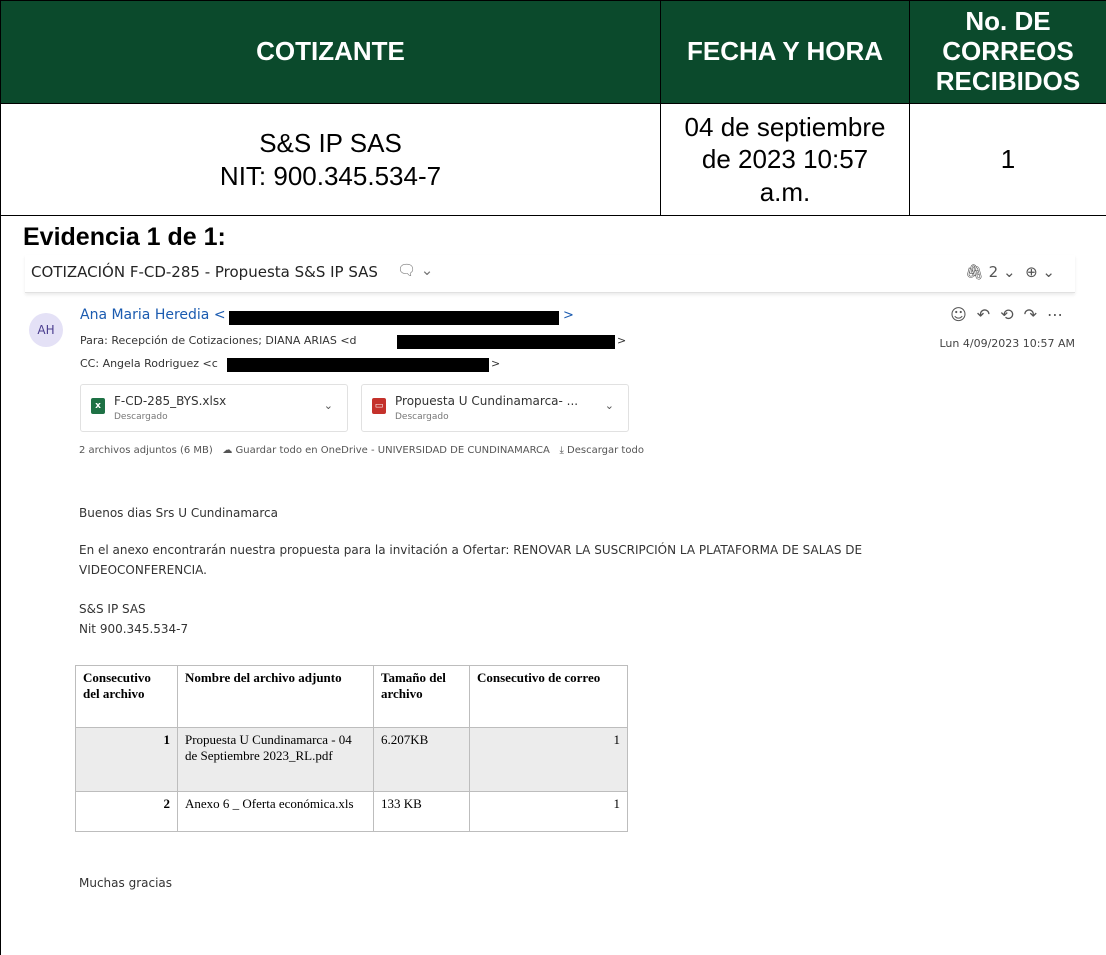 This screenshot has width=1106, height=955. Describe the element at coordinates (785, 159) in the screenshot. I see `fecha-cell: 04 de septiembre de 2023 10:57 a.m.` at that location.